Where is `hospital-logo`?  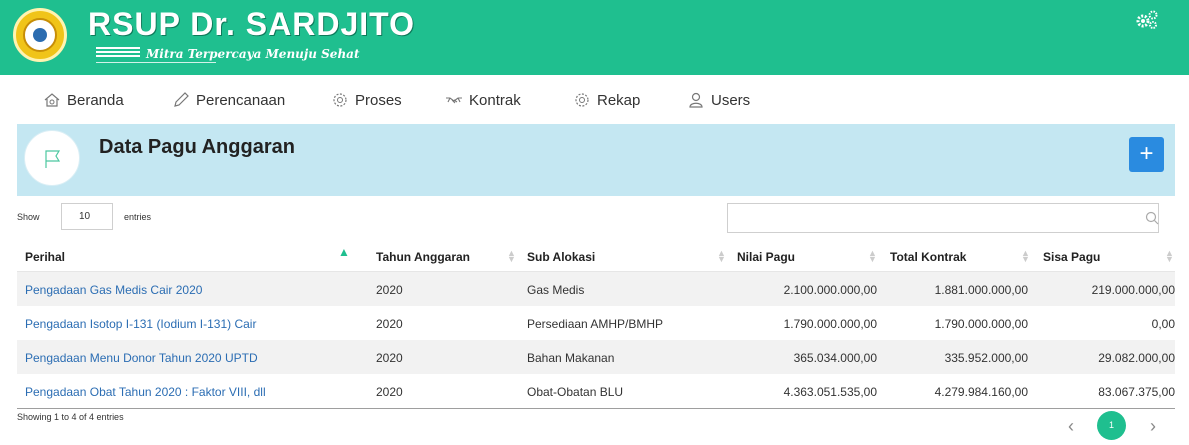
hospital-logo is located at coordinates (40, 35).